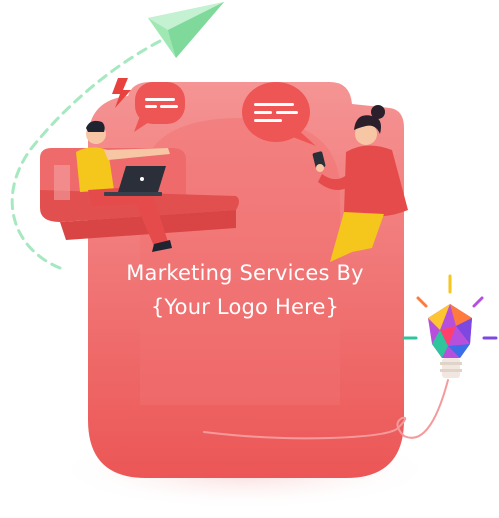  Describe the element at coordinates (245, 307) in the screenshot. I see `headline-line-2: {Your Logo Here}` at that location.